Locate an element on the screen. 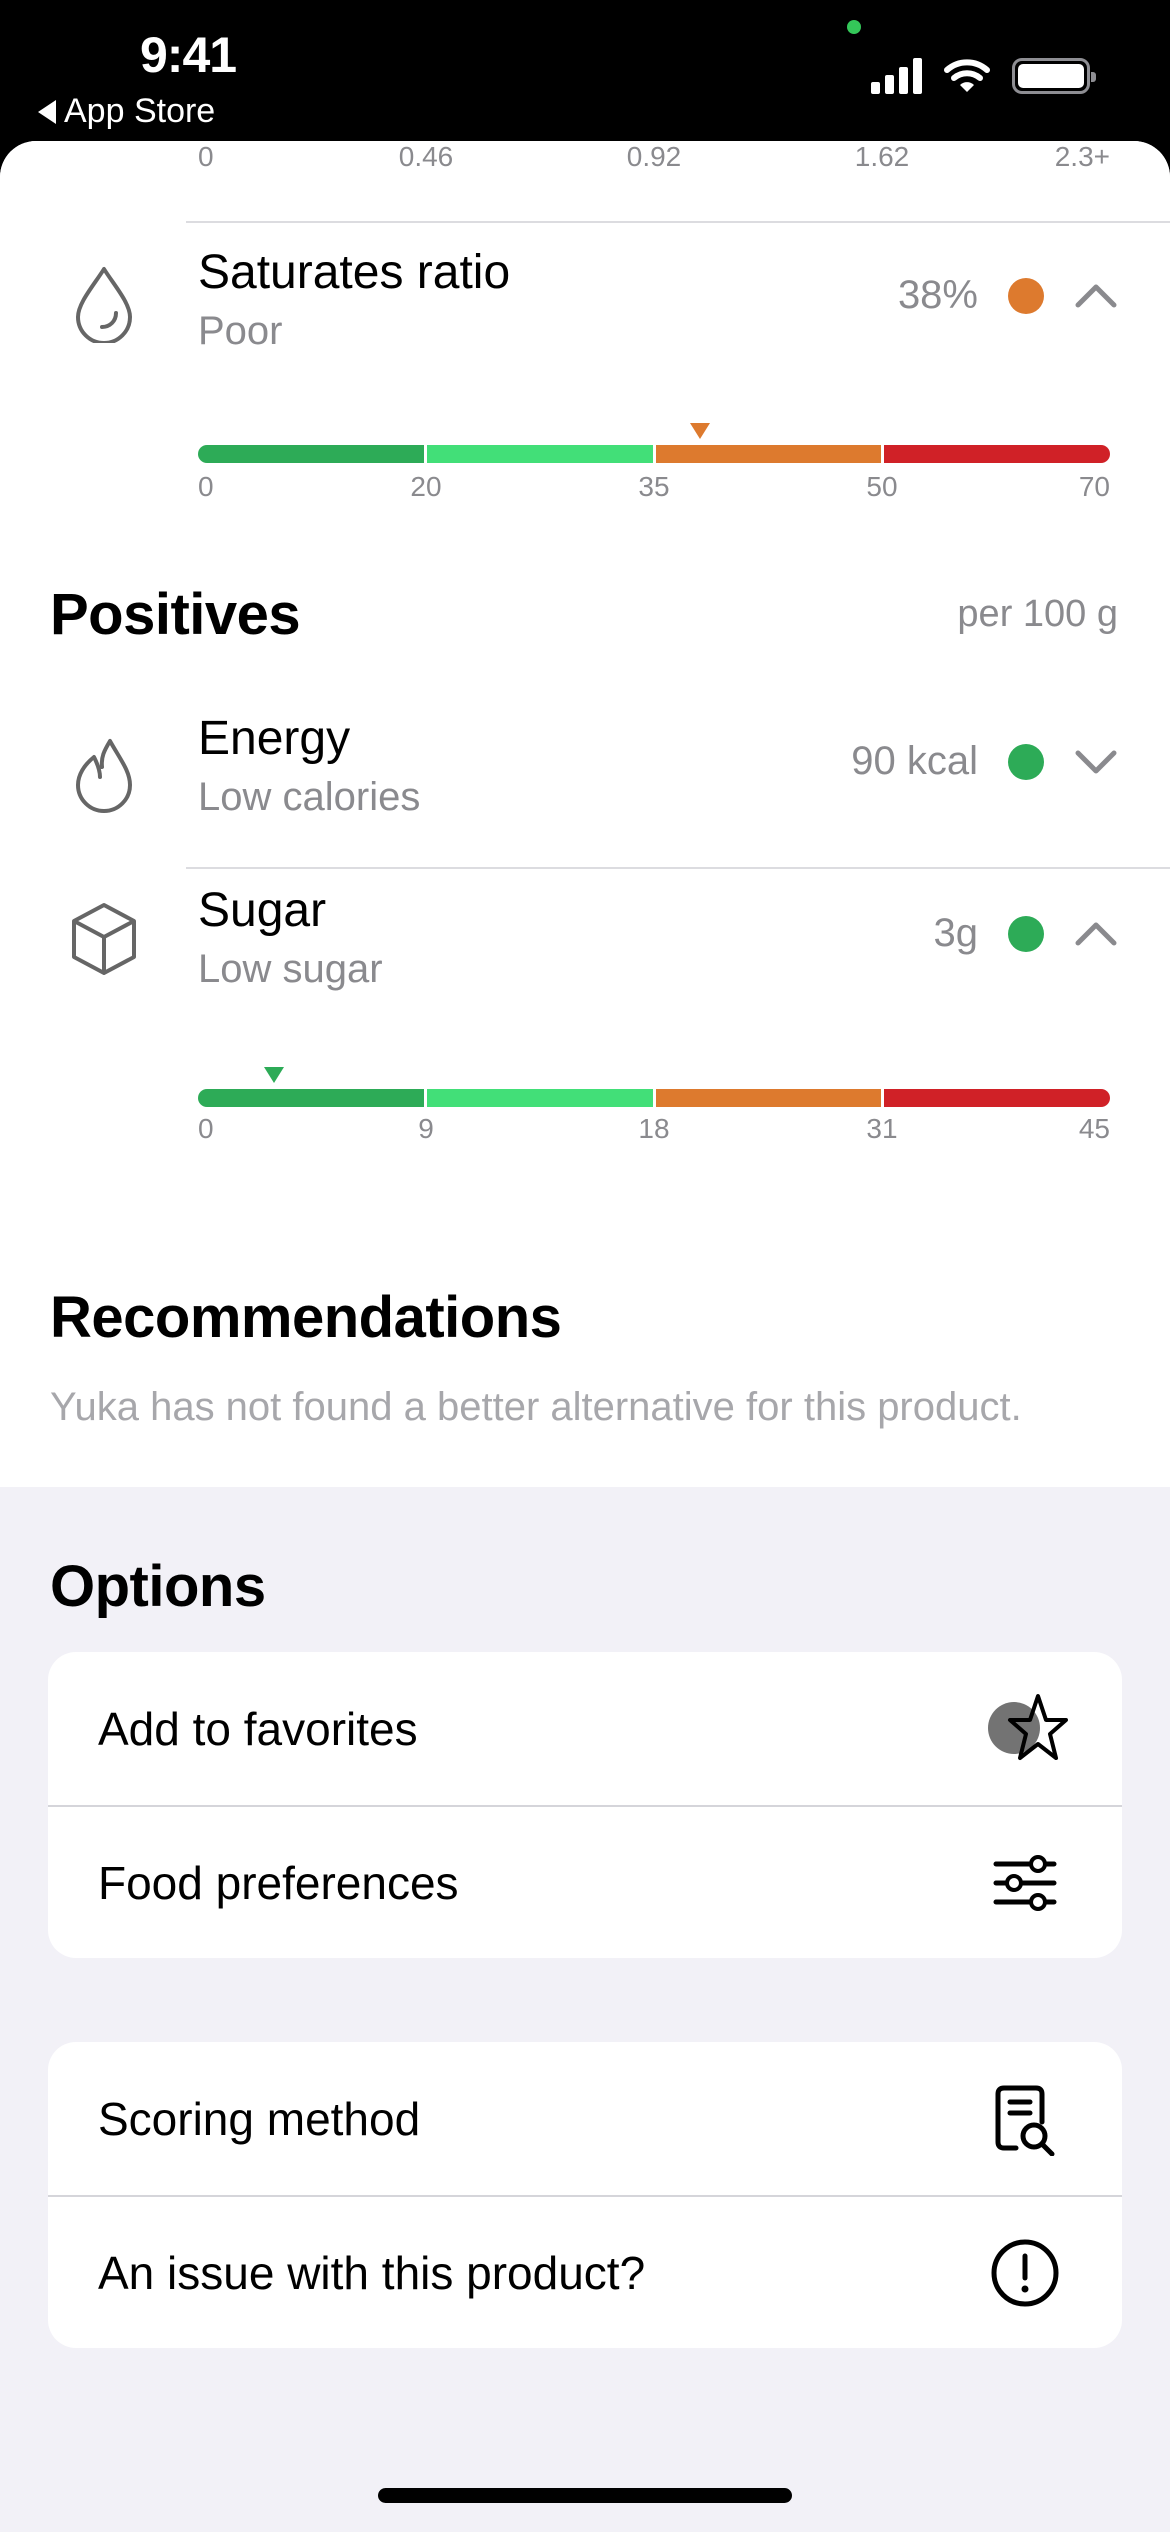 This screenshot has height=2532, width=1170. sugar-cube-icon is located at coordinates (104, 939).